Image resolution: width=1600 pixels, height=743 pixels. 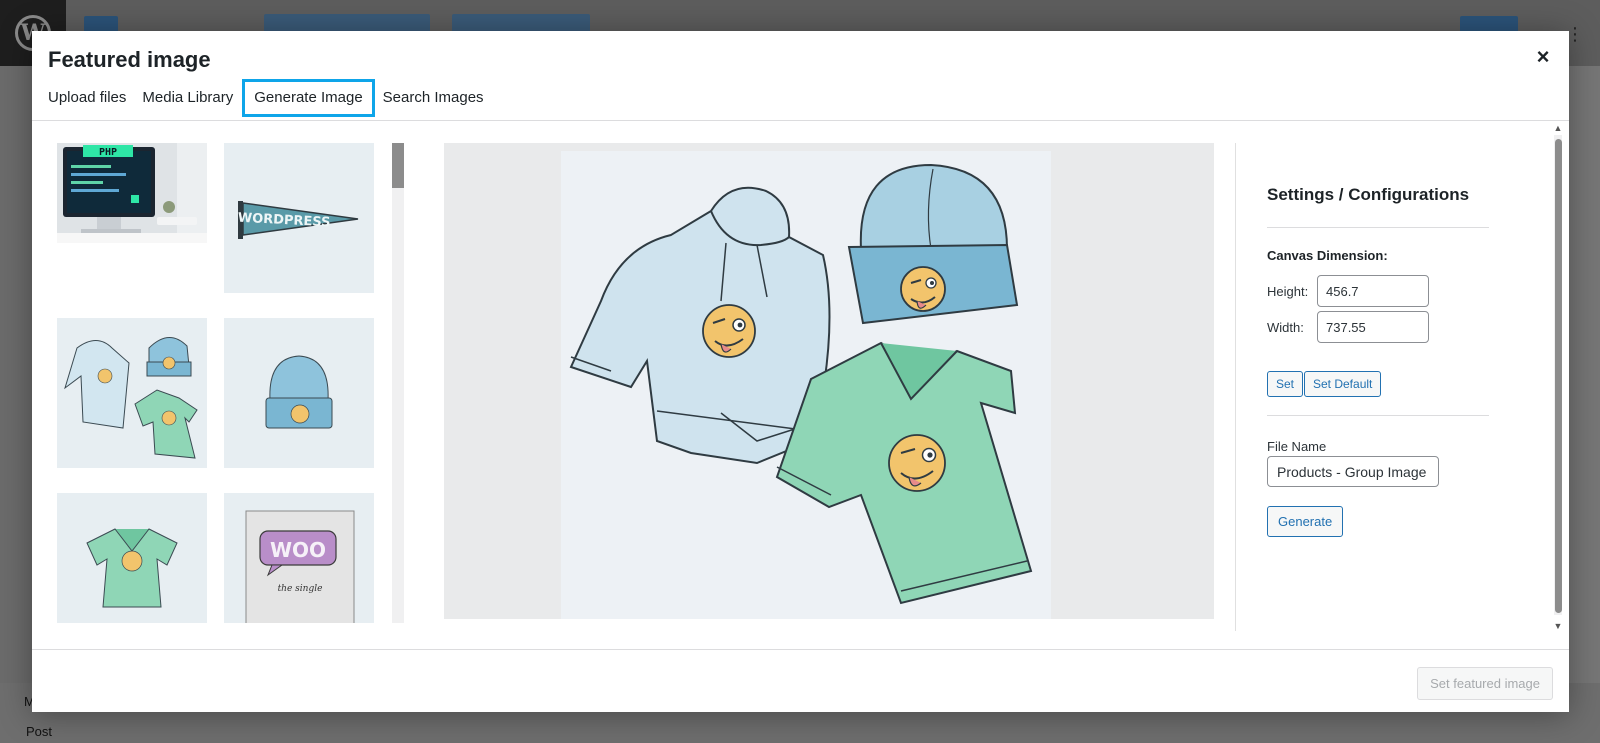 I want to click on width-label: Width:, so click(x=1285, y=327).